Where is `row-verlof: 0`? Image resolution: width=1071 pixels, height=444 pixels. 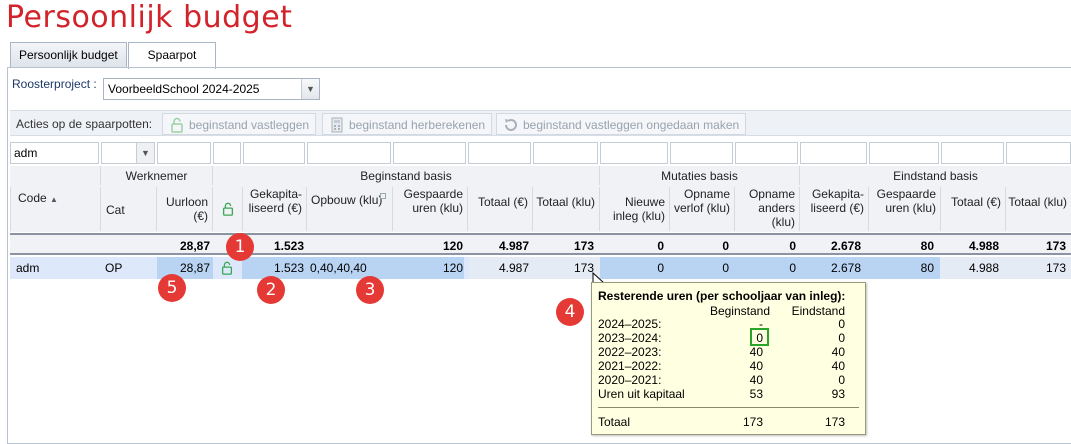 row-verlof: 0 is located at coordinates (725, 268).